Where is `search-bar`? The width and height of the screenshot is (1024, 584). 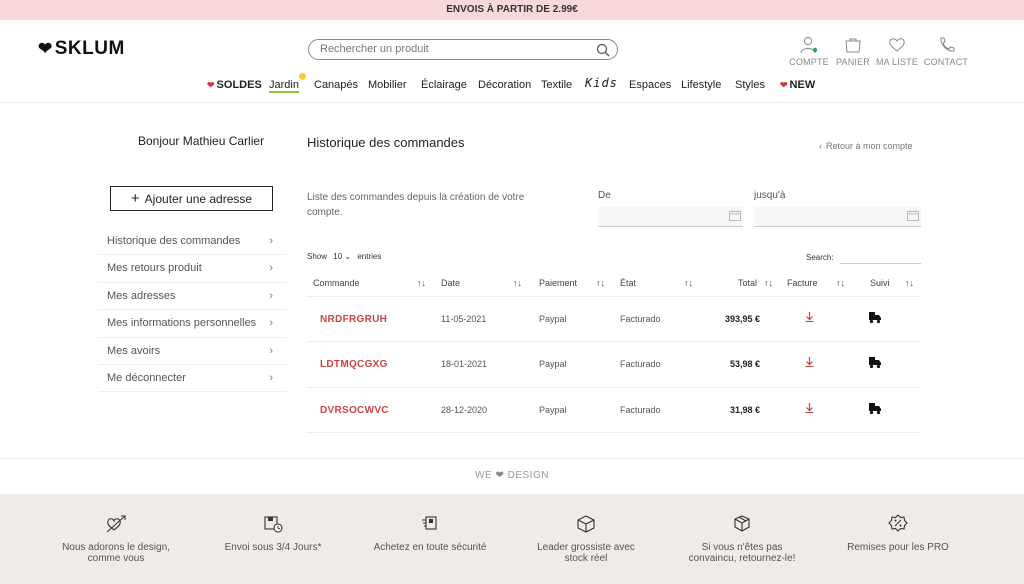
search-bar is located at coordinates (463, 49).